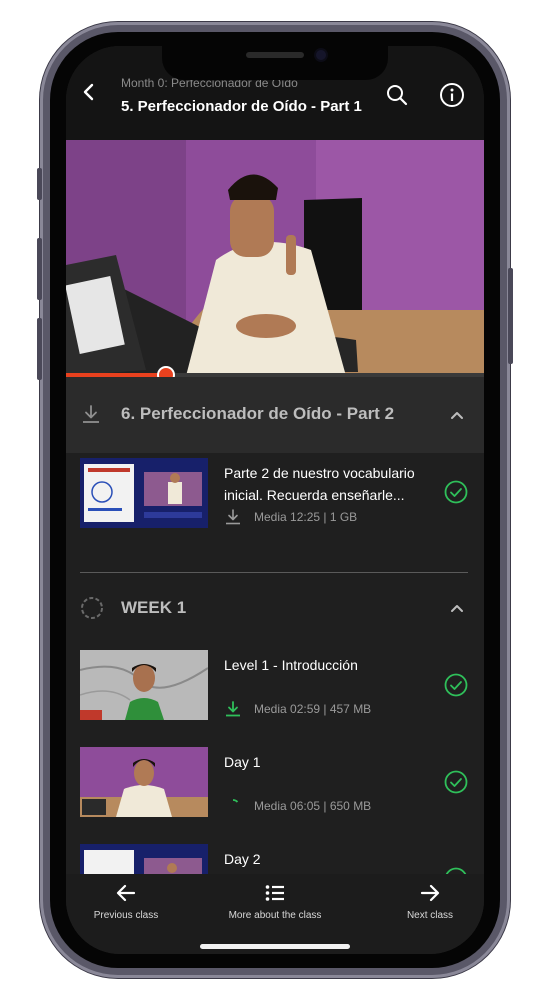 This screenshot has height=1000, width=550. Describe the element at coordinates (241, 106) in the screenshot. I see `page-title: 5. Perfeccionador de Oído - Part 1` at that location.